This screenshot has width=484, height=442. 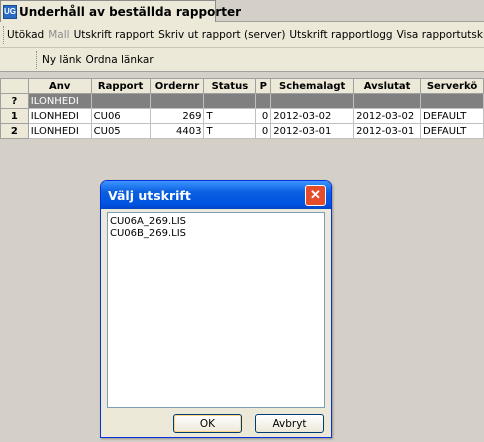 What do you see at coordinates (14, 101) in the screenshot?
I see `row-marker: ?` at bounding box center [14, 101].